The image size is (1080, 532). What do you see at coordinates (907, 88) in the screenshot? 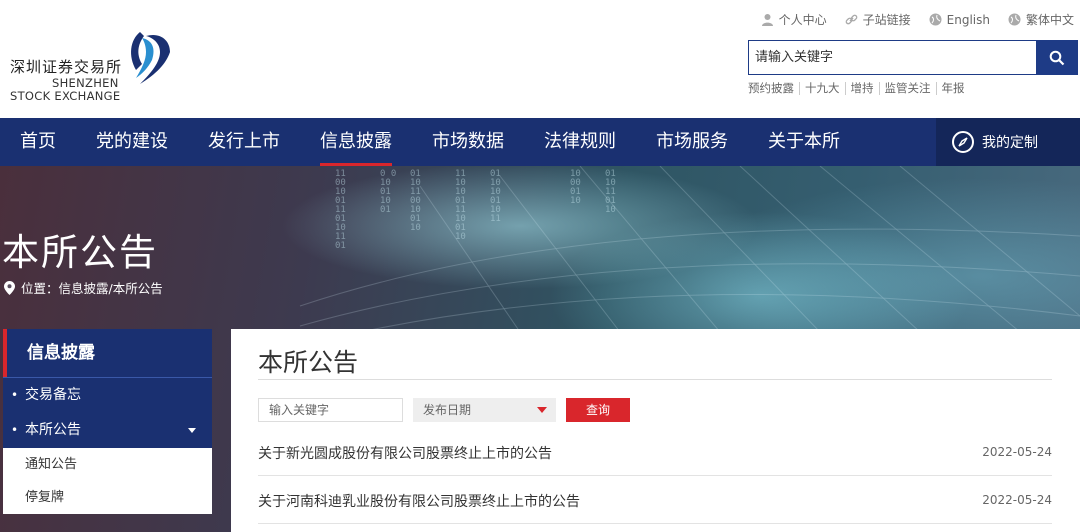
I see `quick-link-regulatory-attention: 监管关注` at bounding box center [907, 88].